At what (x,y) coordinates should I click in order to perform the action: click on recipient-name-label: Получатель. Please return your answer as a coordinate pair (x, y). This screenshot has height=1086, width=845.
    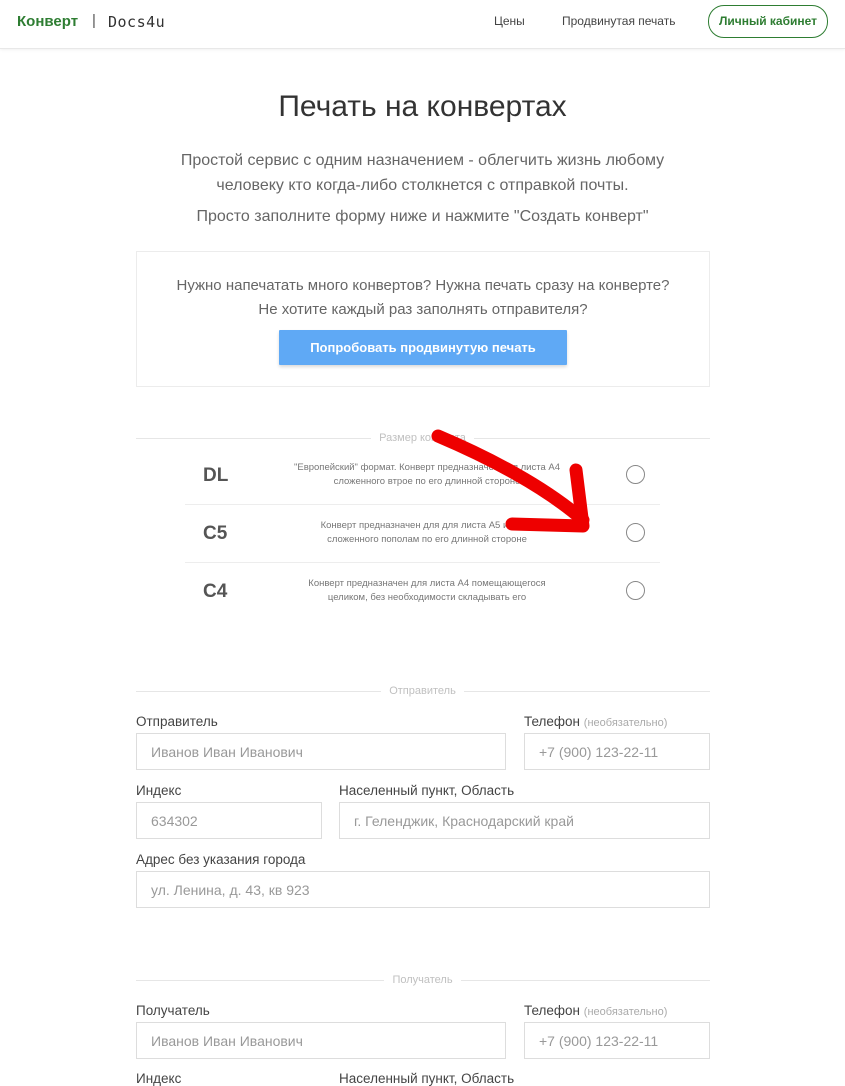
    Looking at the image, I should click on (173, 1010).